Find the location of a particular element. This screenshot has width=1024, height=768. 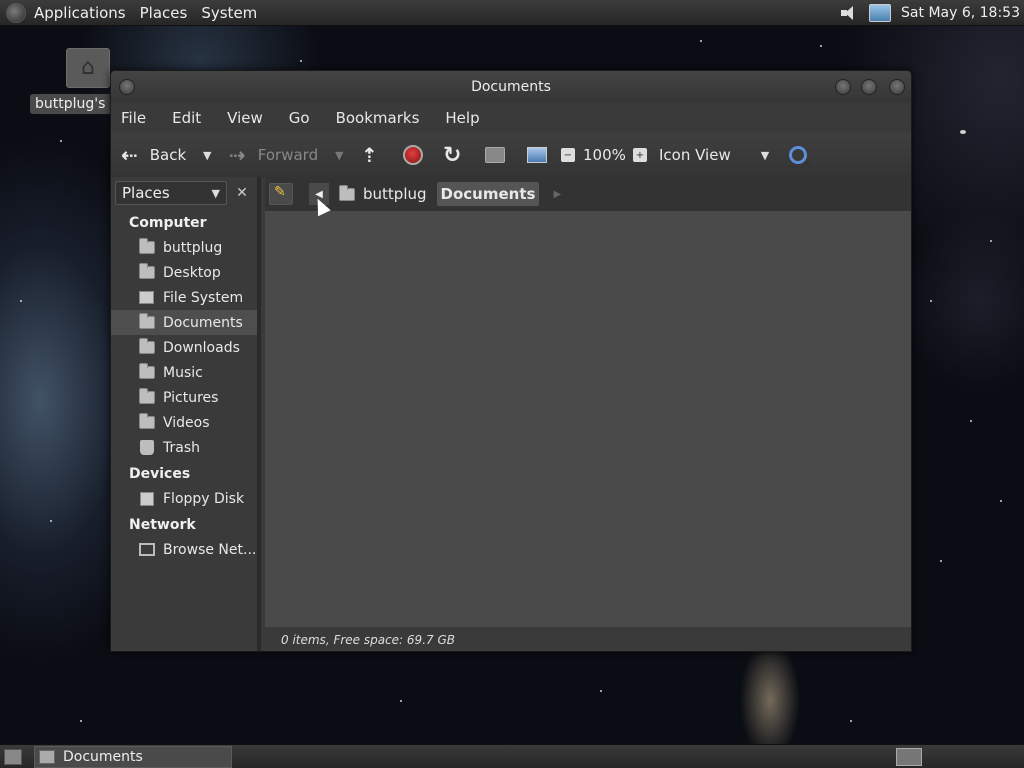

search-icon is located at coordinates (798, 155).